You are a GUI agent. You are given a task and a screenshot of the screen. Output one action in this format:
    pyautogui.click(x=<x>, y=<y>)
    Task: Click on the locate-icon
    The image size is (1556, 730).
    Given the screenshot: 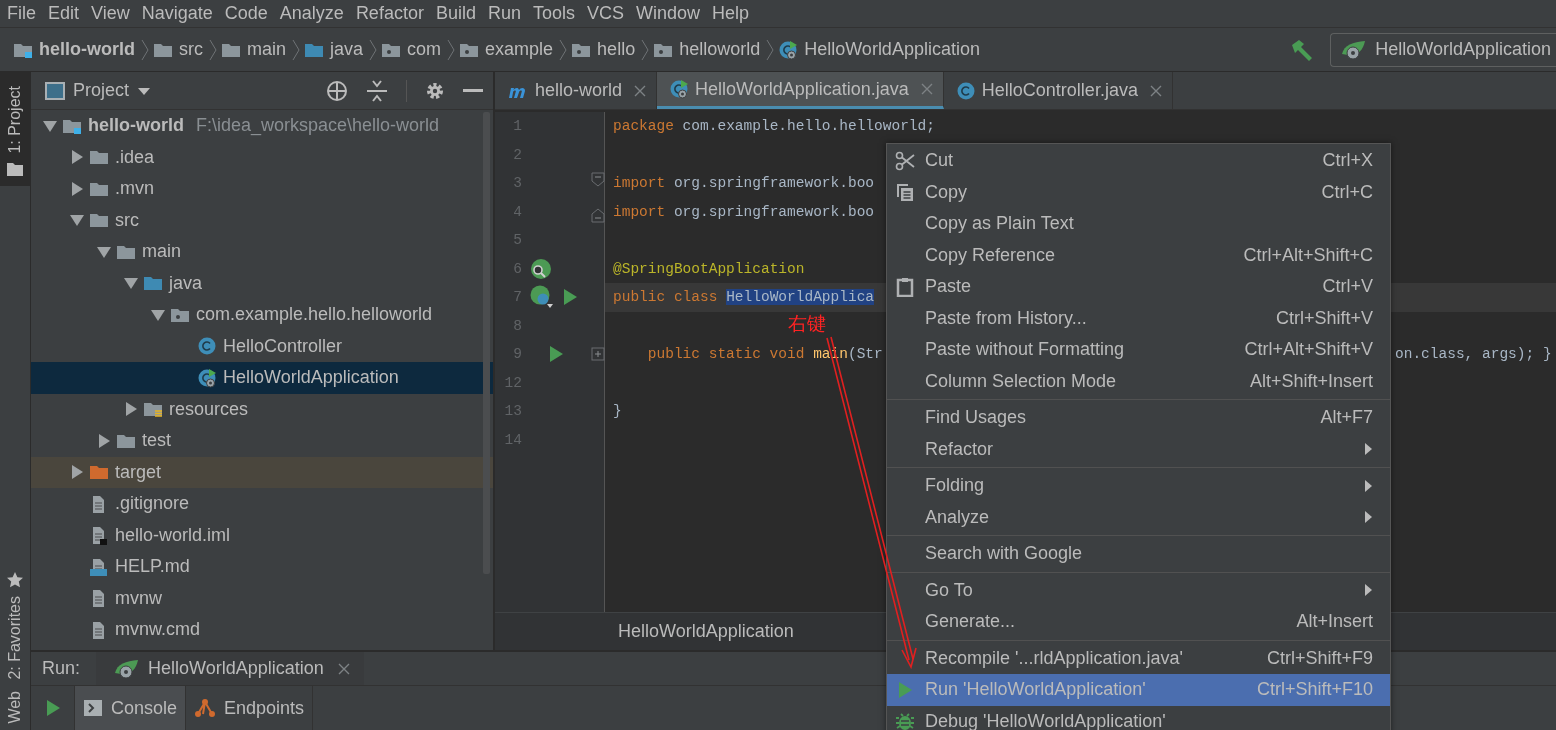 What is the action you would take?
    pyautogui.click(x=337, y=90)
    